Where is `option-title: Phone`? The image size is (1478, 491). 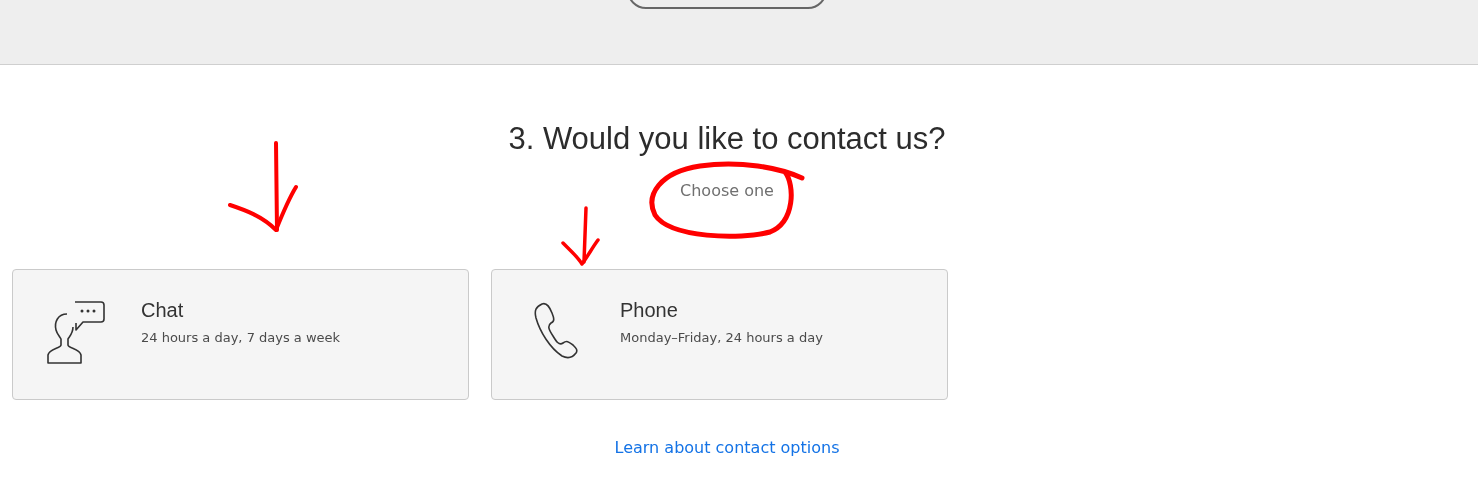 option-title: Phone is located at coordinates (649, 310).